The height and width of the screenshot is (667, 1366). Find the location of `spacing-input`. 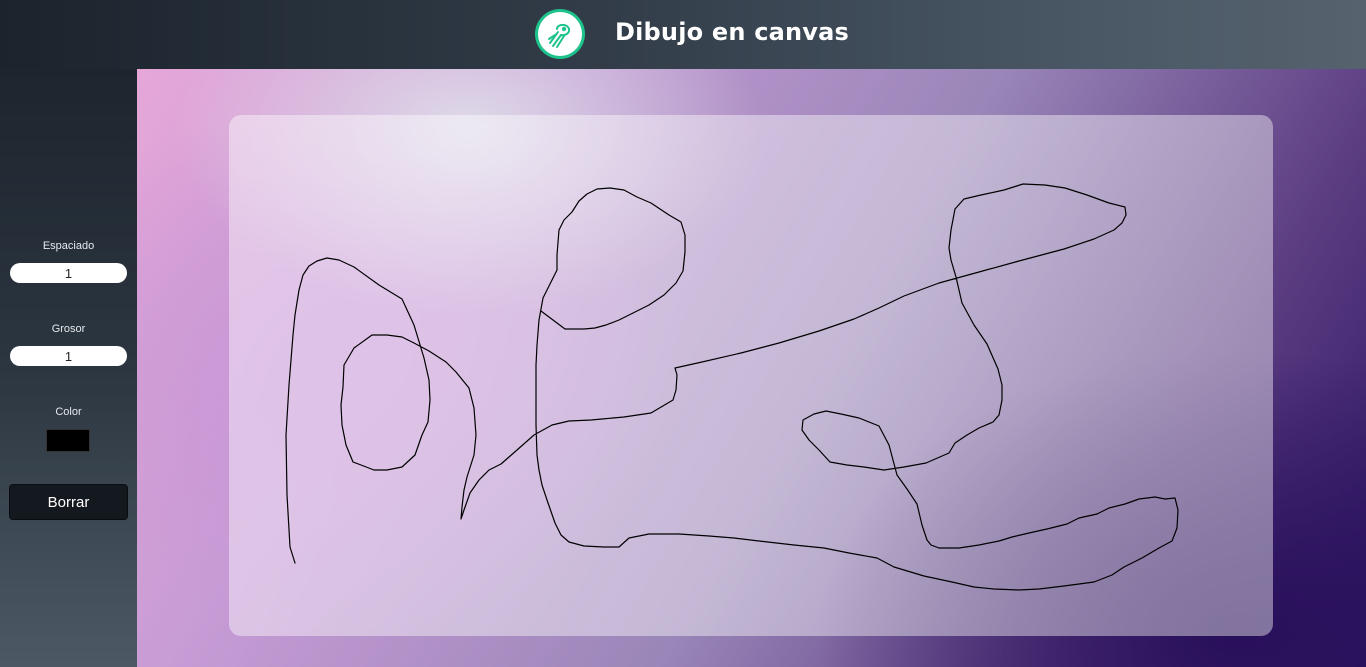

spacing-input is located at coordinates (68, 273).